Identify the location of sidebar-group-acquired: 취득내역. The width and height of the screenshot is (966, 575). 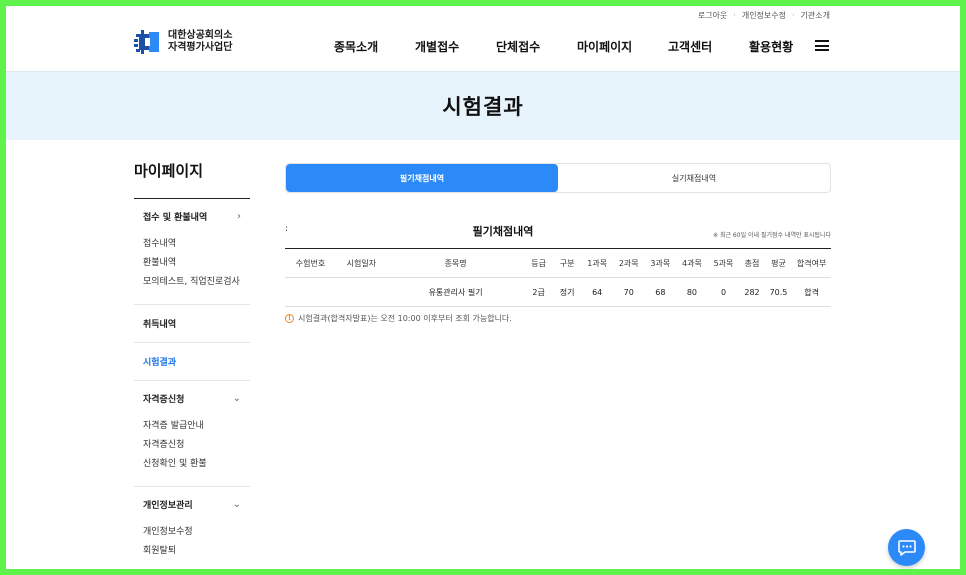
(192, 324).